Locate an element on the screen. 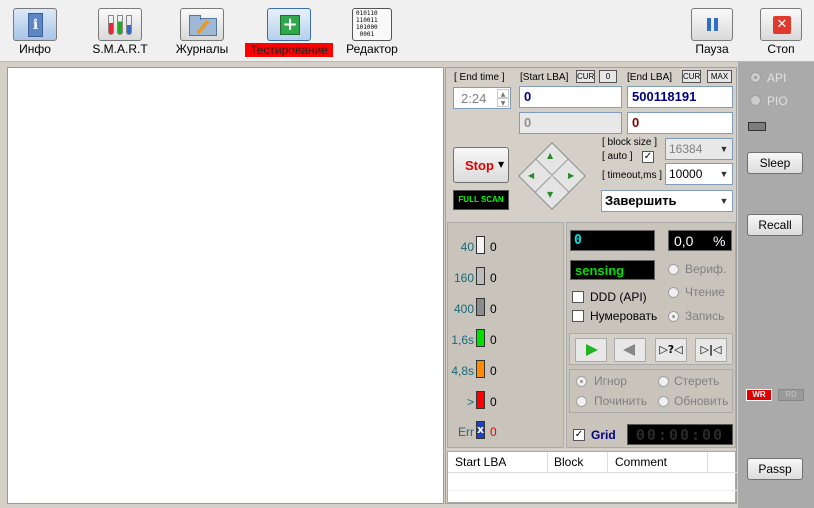 The height and width of the screenshot is (508, 814). random-seek-button: ▷?◁ is located at coordinates (671, 350).